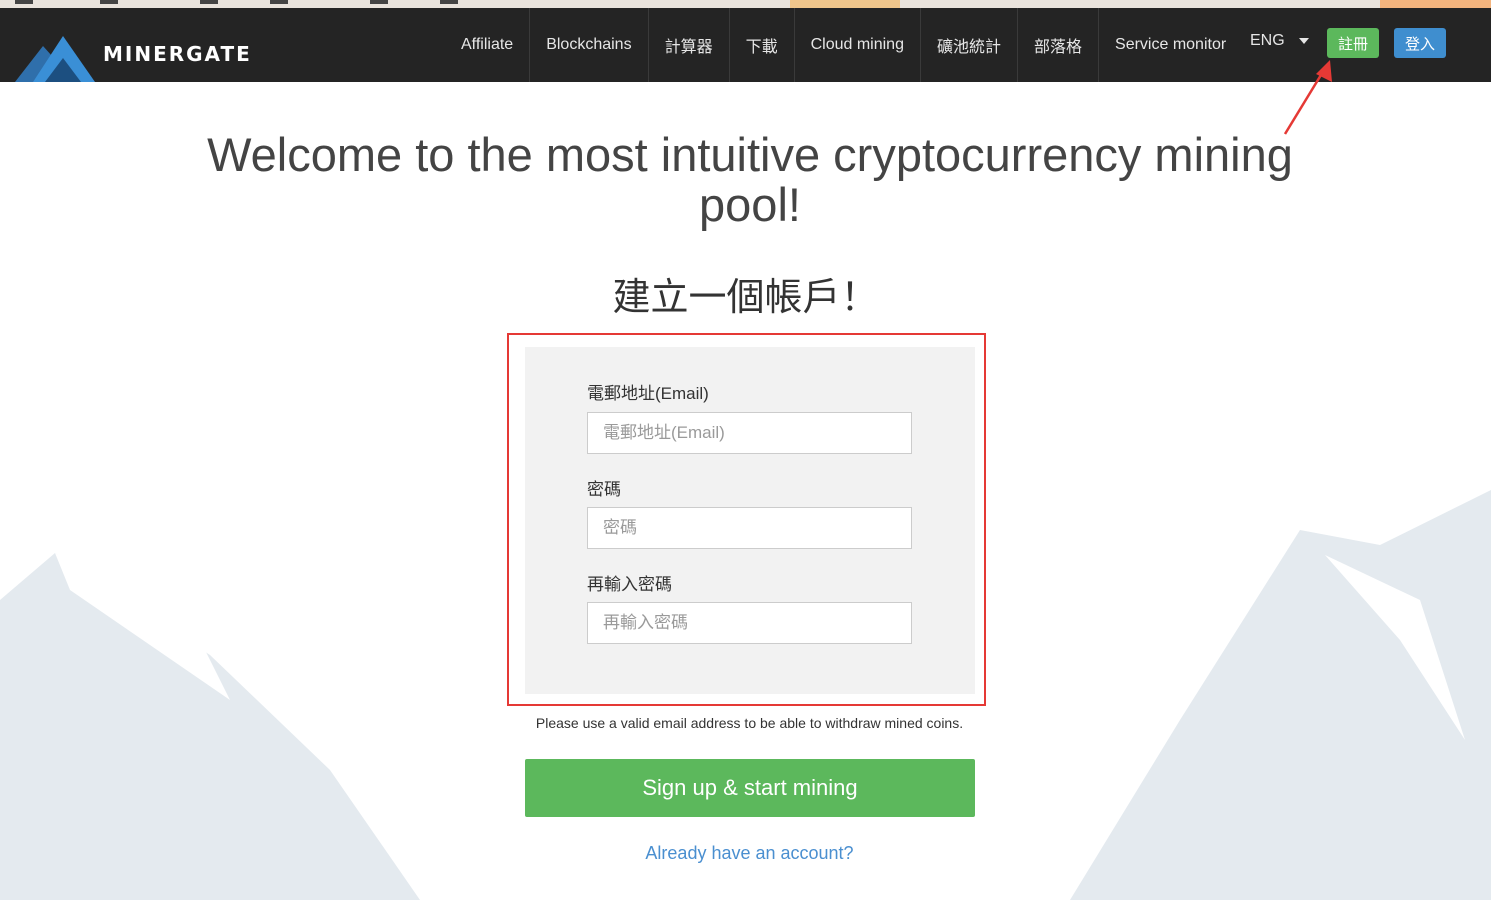 The width and height of the screenshot is (1491, 900). Describe the element at coordinates (762, 45) in the screenshot. I see `nav-item-download: 下載` at that location.